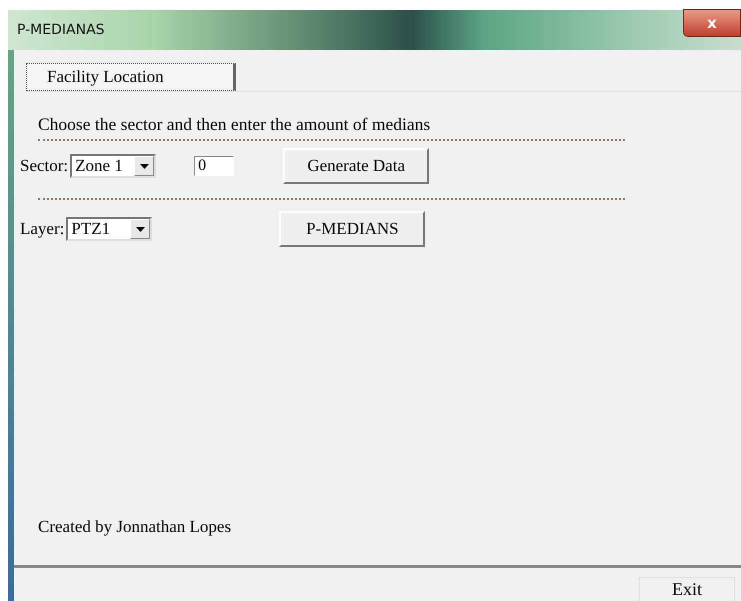 This screenshot has width=741, height=601. I want to click on instruction-text: Choose the sector and then enter the amount of medians, so click(235, 125).